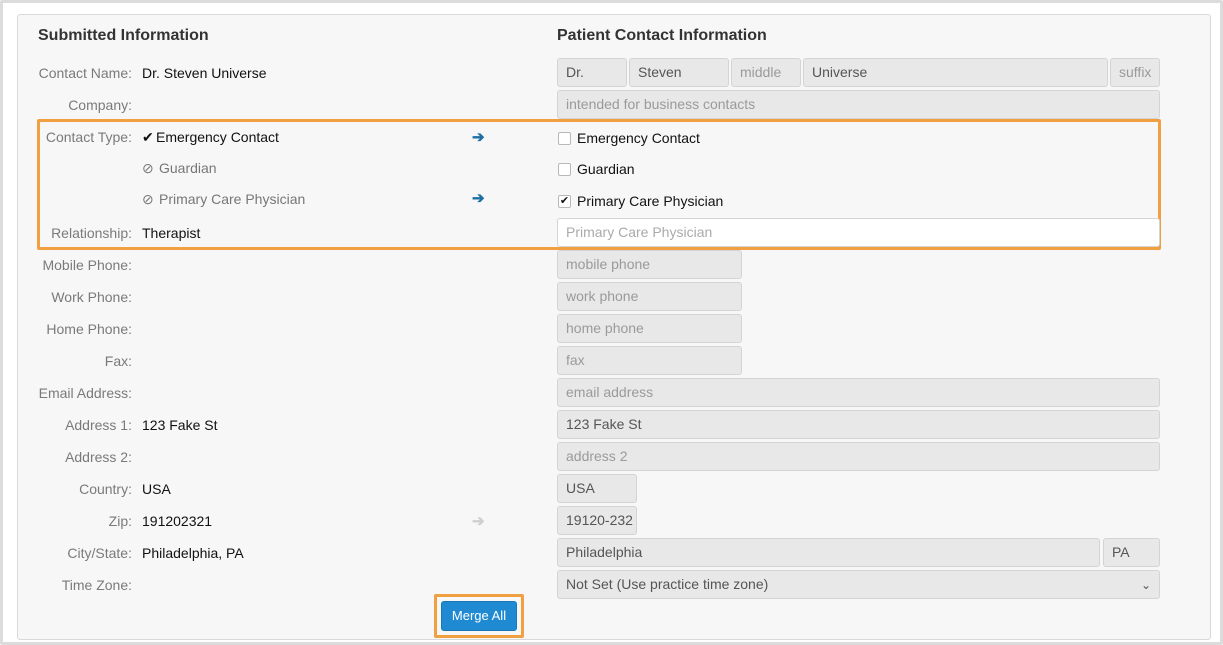  Describe the element at coordinates (858, 456) in the screenshot. I see `address2-field: address 2` at that location.